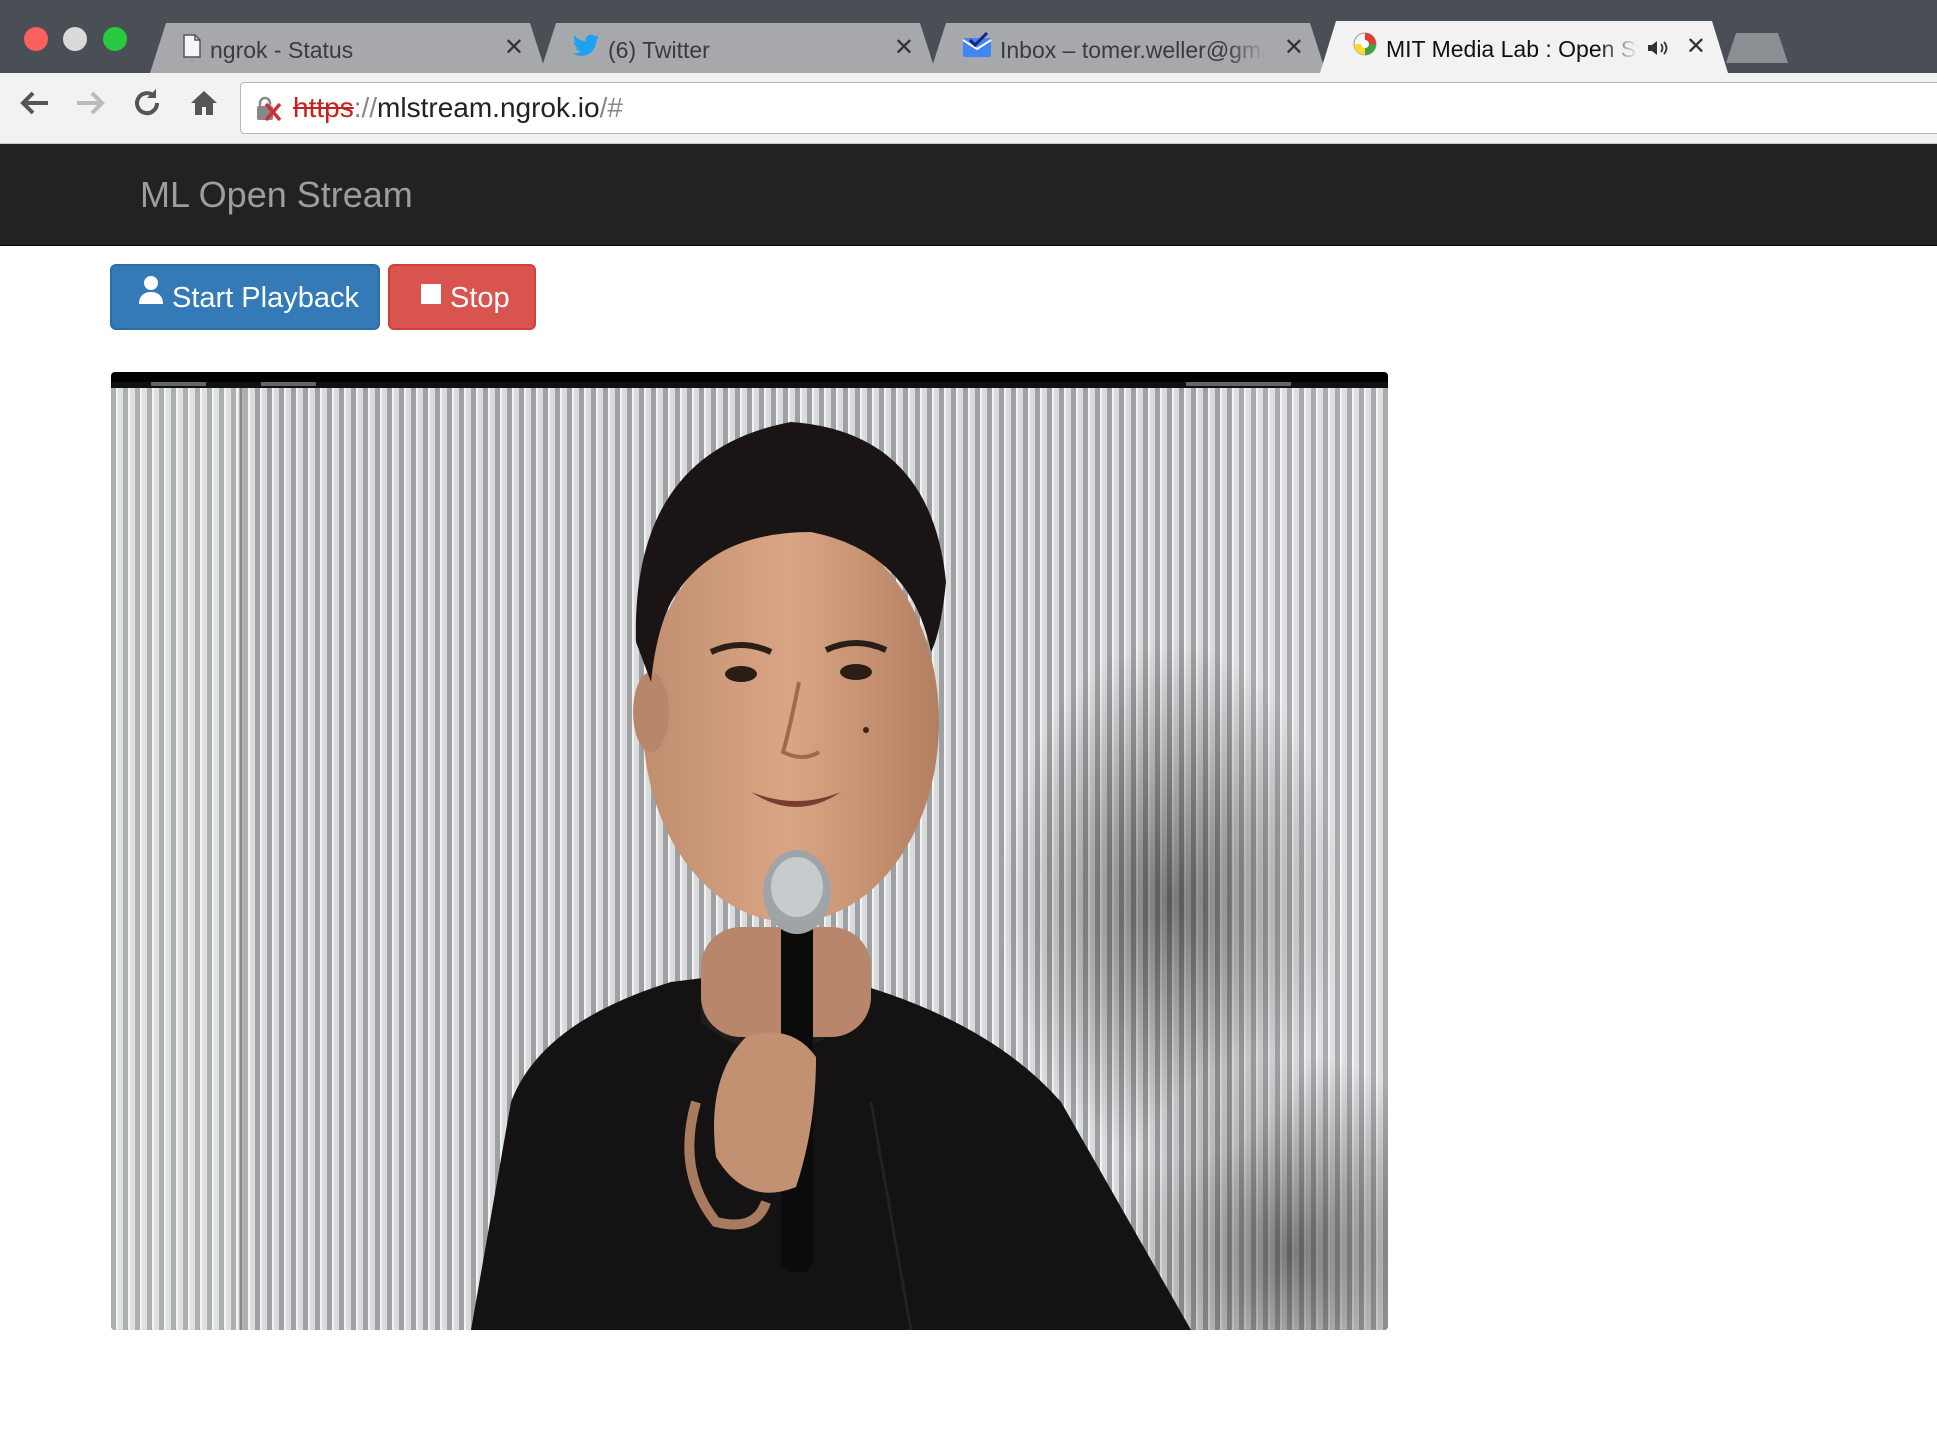 This screenshot has height=1444, width=1937. Describe the element at coordinates (1128, 48) in the screenshot. I see `tab-inbox: Inbox – tomer.weller@gmail.com ✕` at that location.